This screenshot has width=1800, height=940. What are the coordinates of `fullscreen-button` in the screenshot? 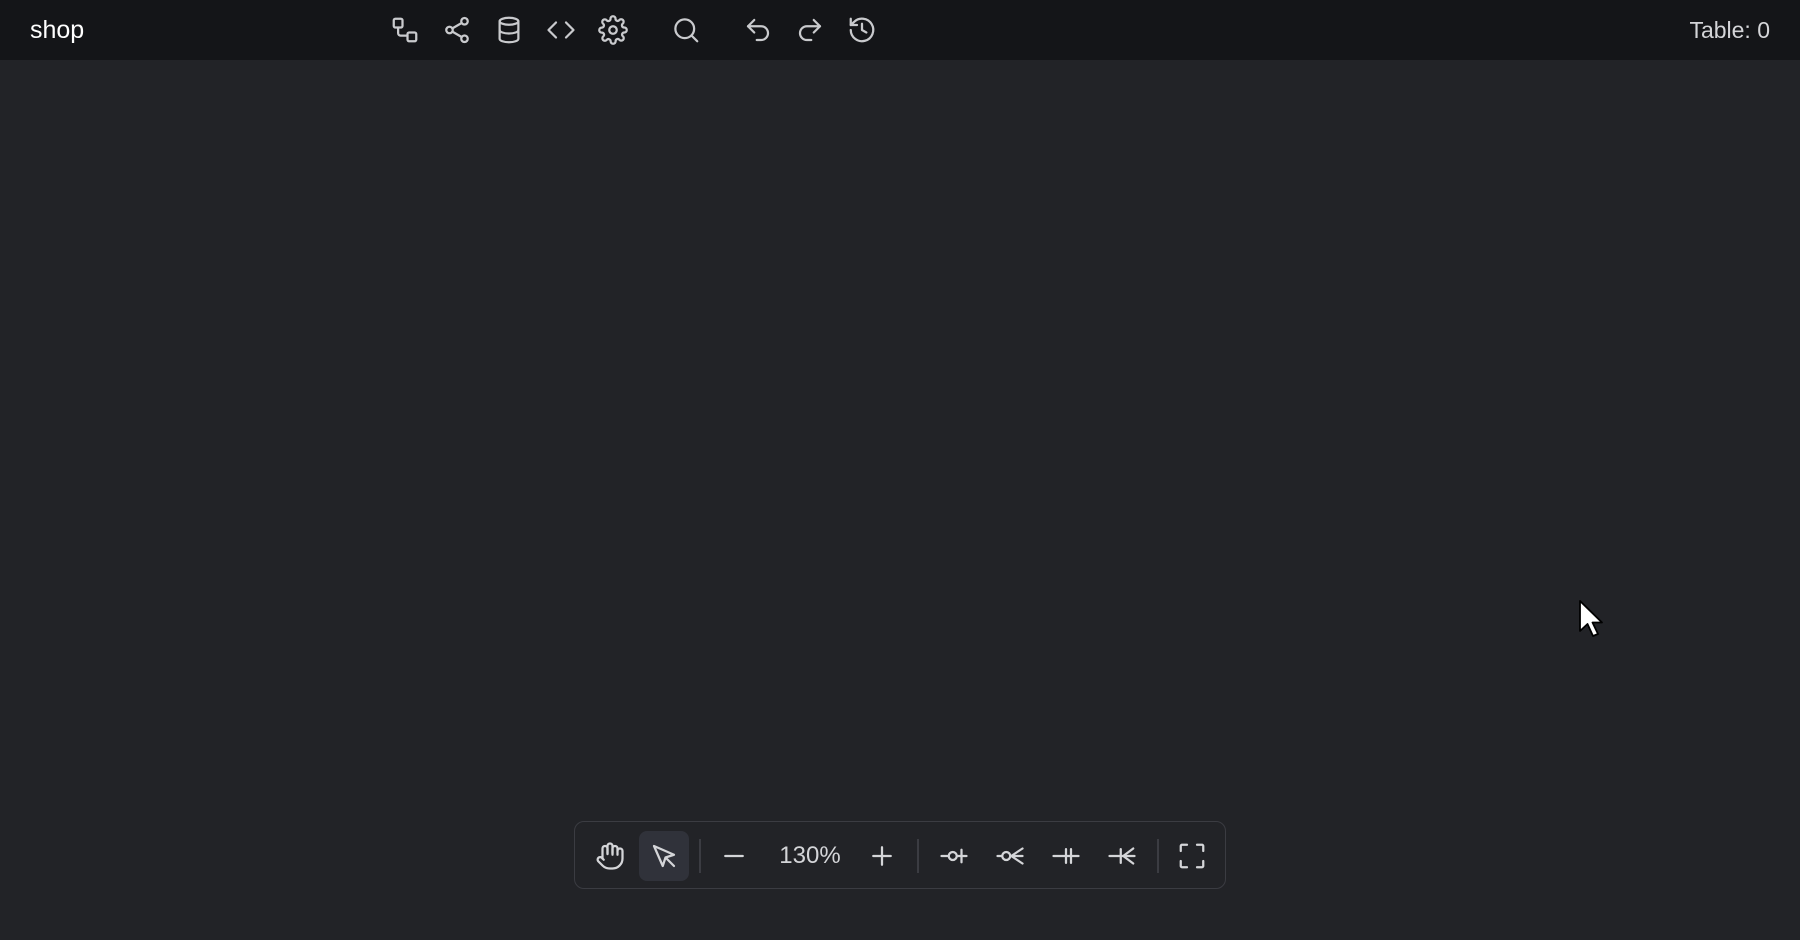 It's located at (1192, 856).